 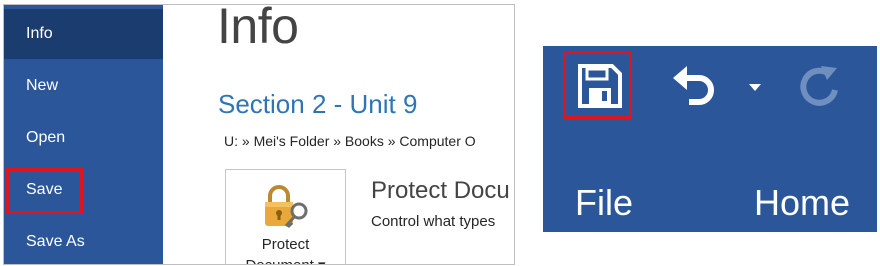 I want to click on protect-document-button: Protect Document ▾, so click(x=285, y=216).